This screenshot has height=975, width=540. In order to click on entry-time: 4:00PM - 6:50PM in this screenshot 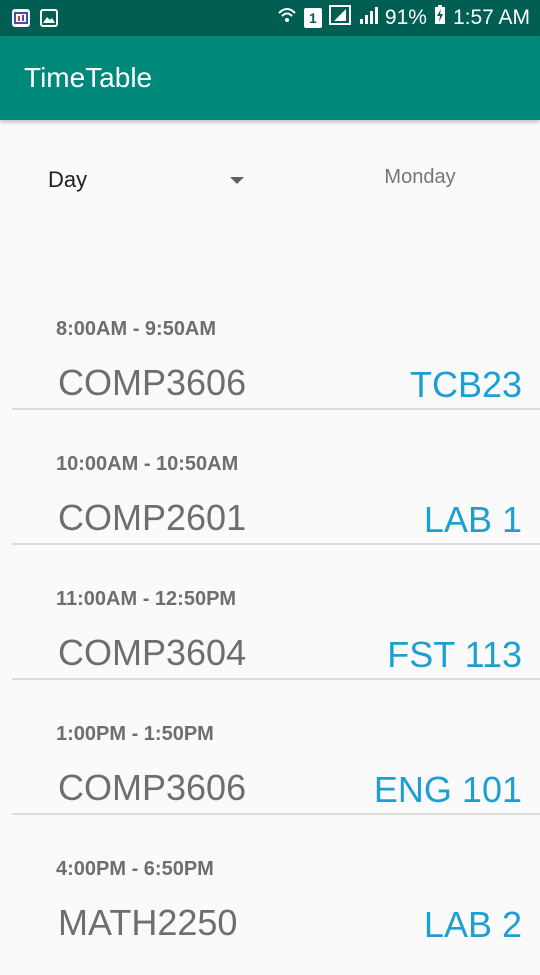, I will do `click(135, 869)`.